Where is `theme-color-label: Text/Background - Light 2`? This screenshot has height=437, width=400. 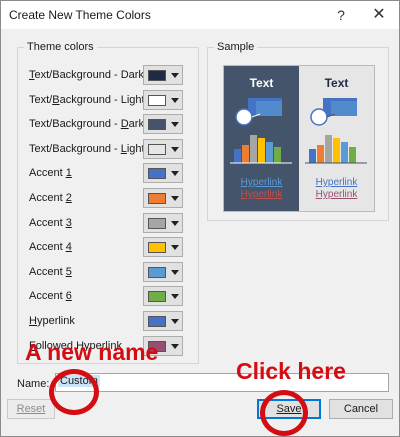 theme-color-label: Text/Background - Light 2 is located at coordinates (91, 149).